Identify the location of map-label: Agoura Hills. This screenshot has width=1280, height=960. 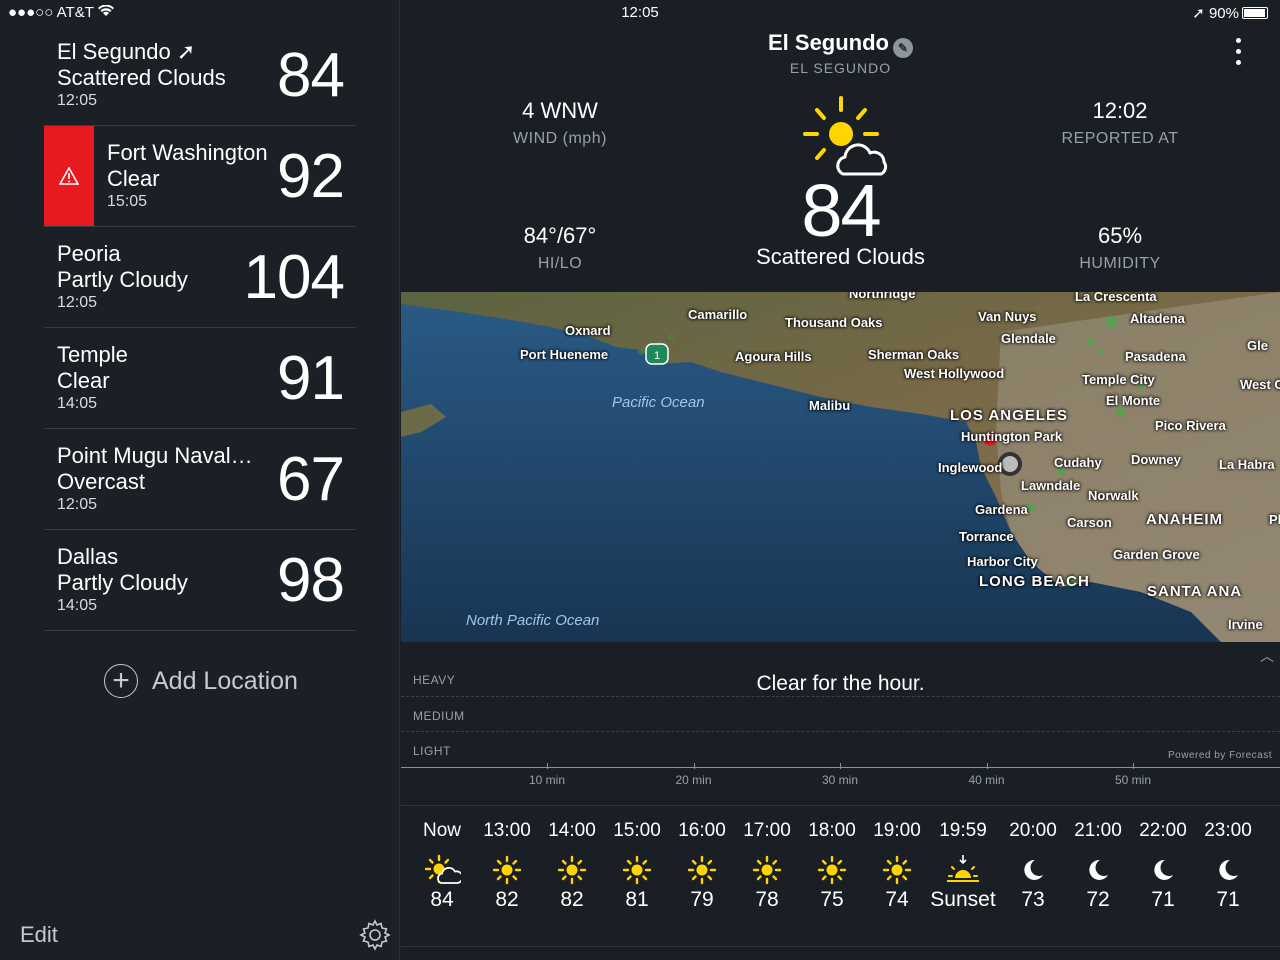
(773, 356).